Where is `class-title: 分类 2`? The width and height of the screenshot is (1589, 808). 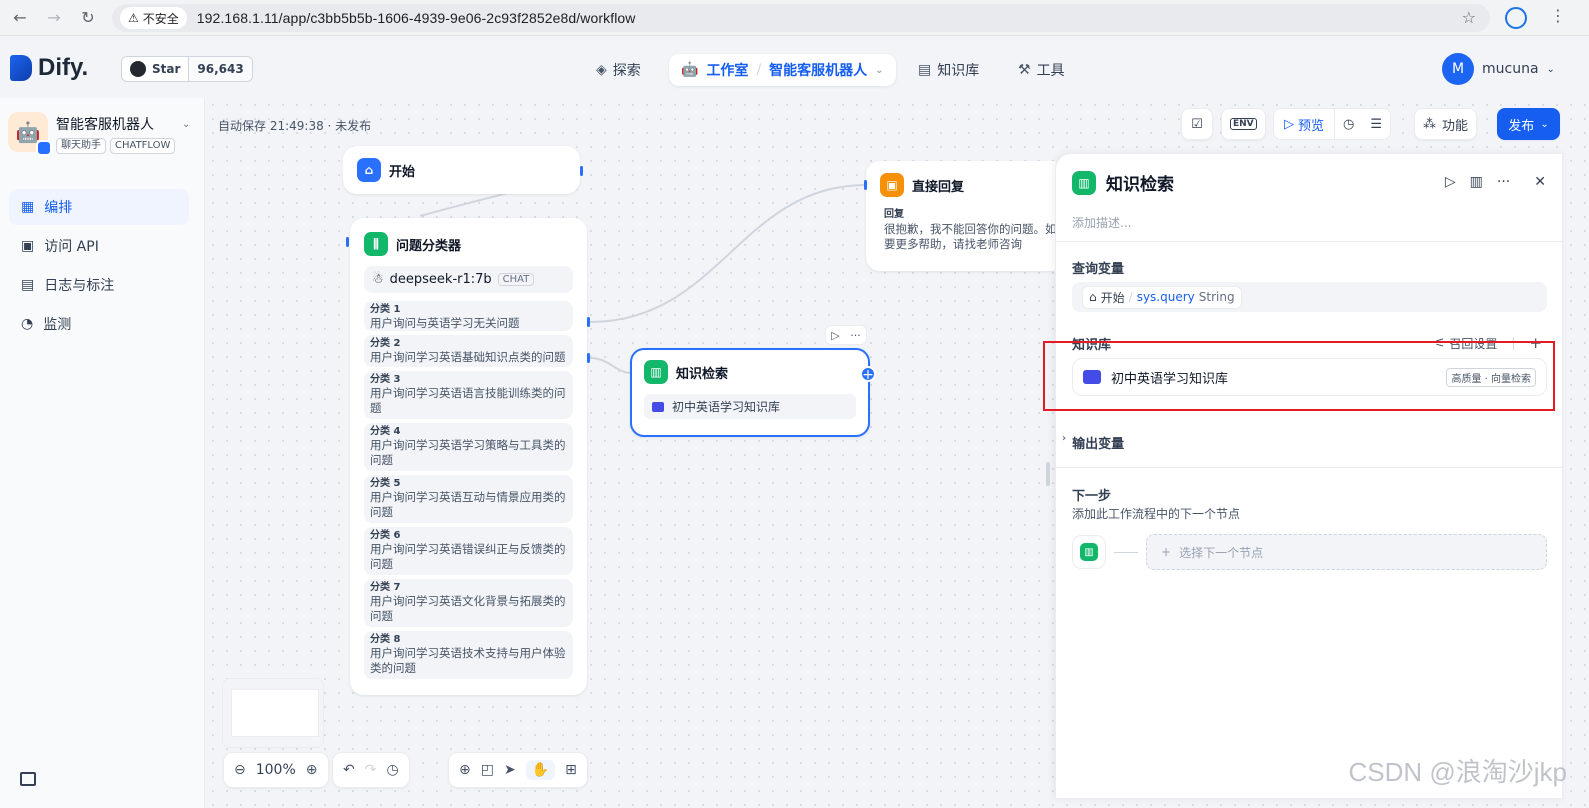 class-title: 分类 2 is located at coordinates (385, 343).